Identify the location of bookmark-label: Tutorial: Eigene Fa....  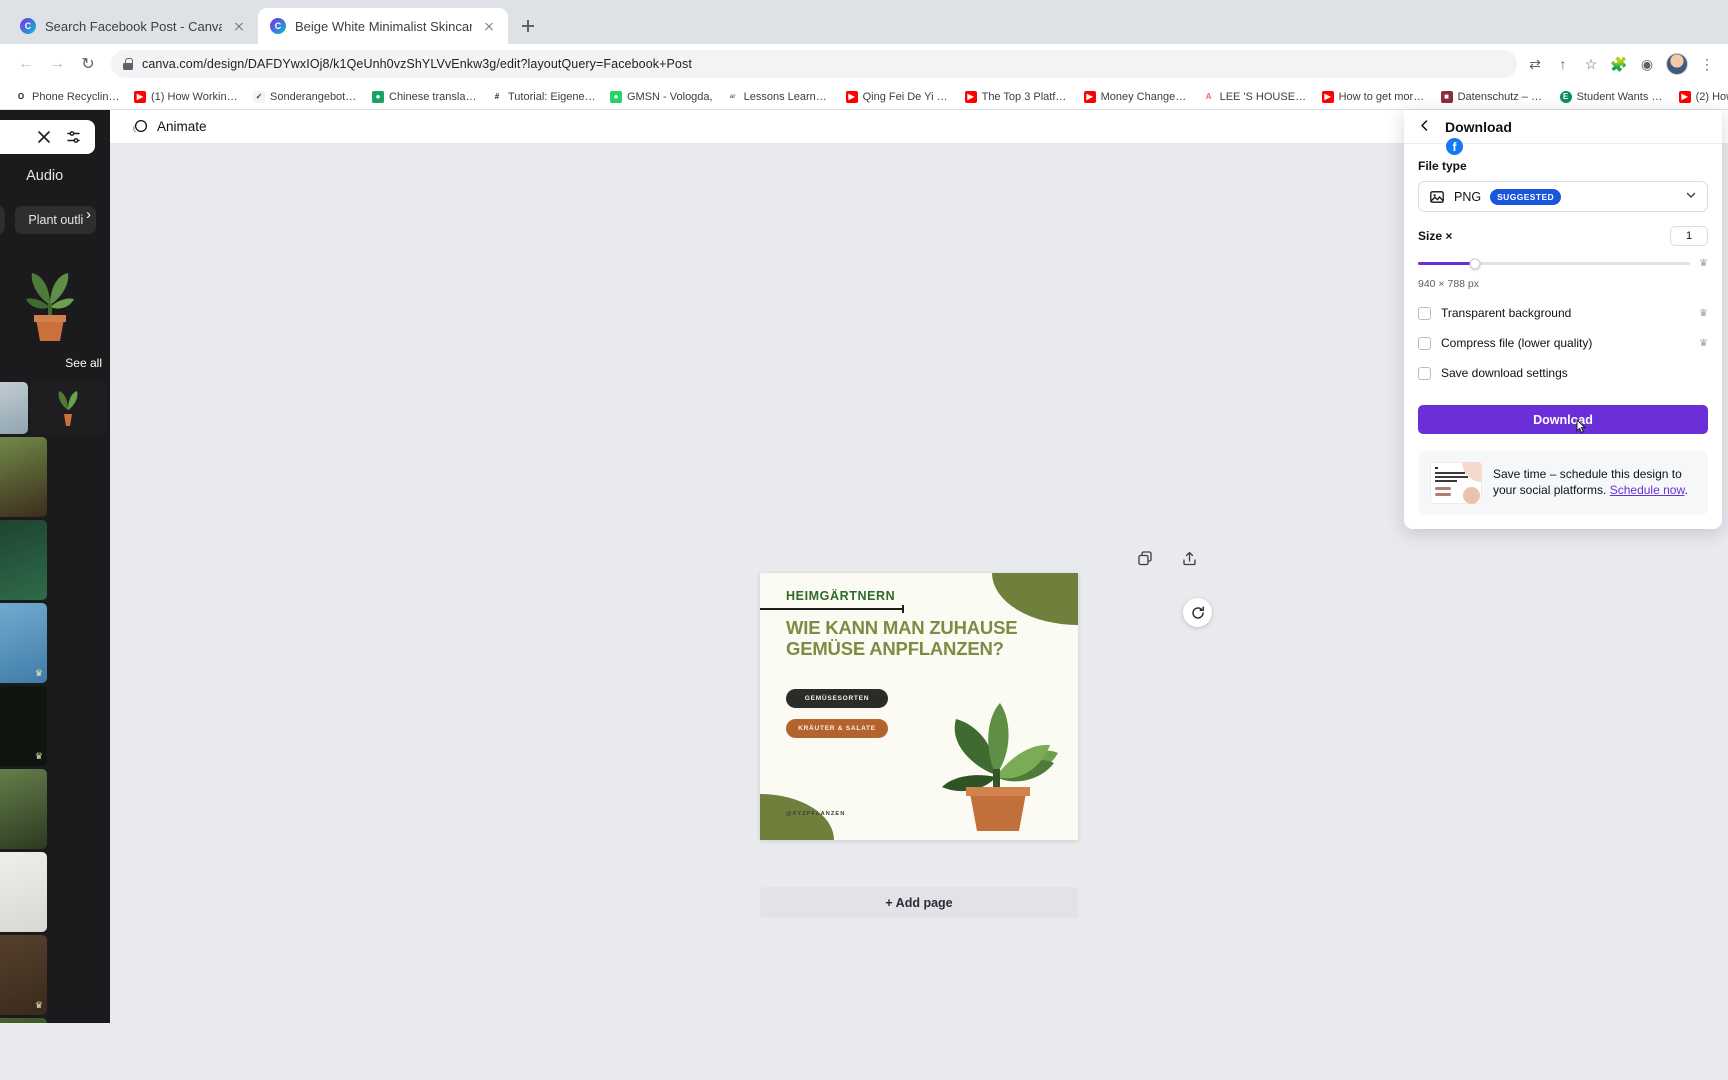
(552, 96).